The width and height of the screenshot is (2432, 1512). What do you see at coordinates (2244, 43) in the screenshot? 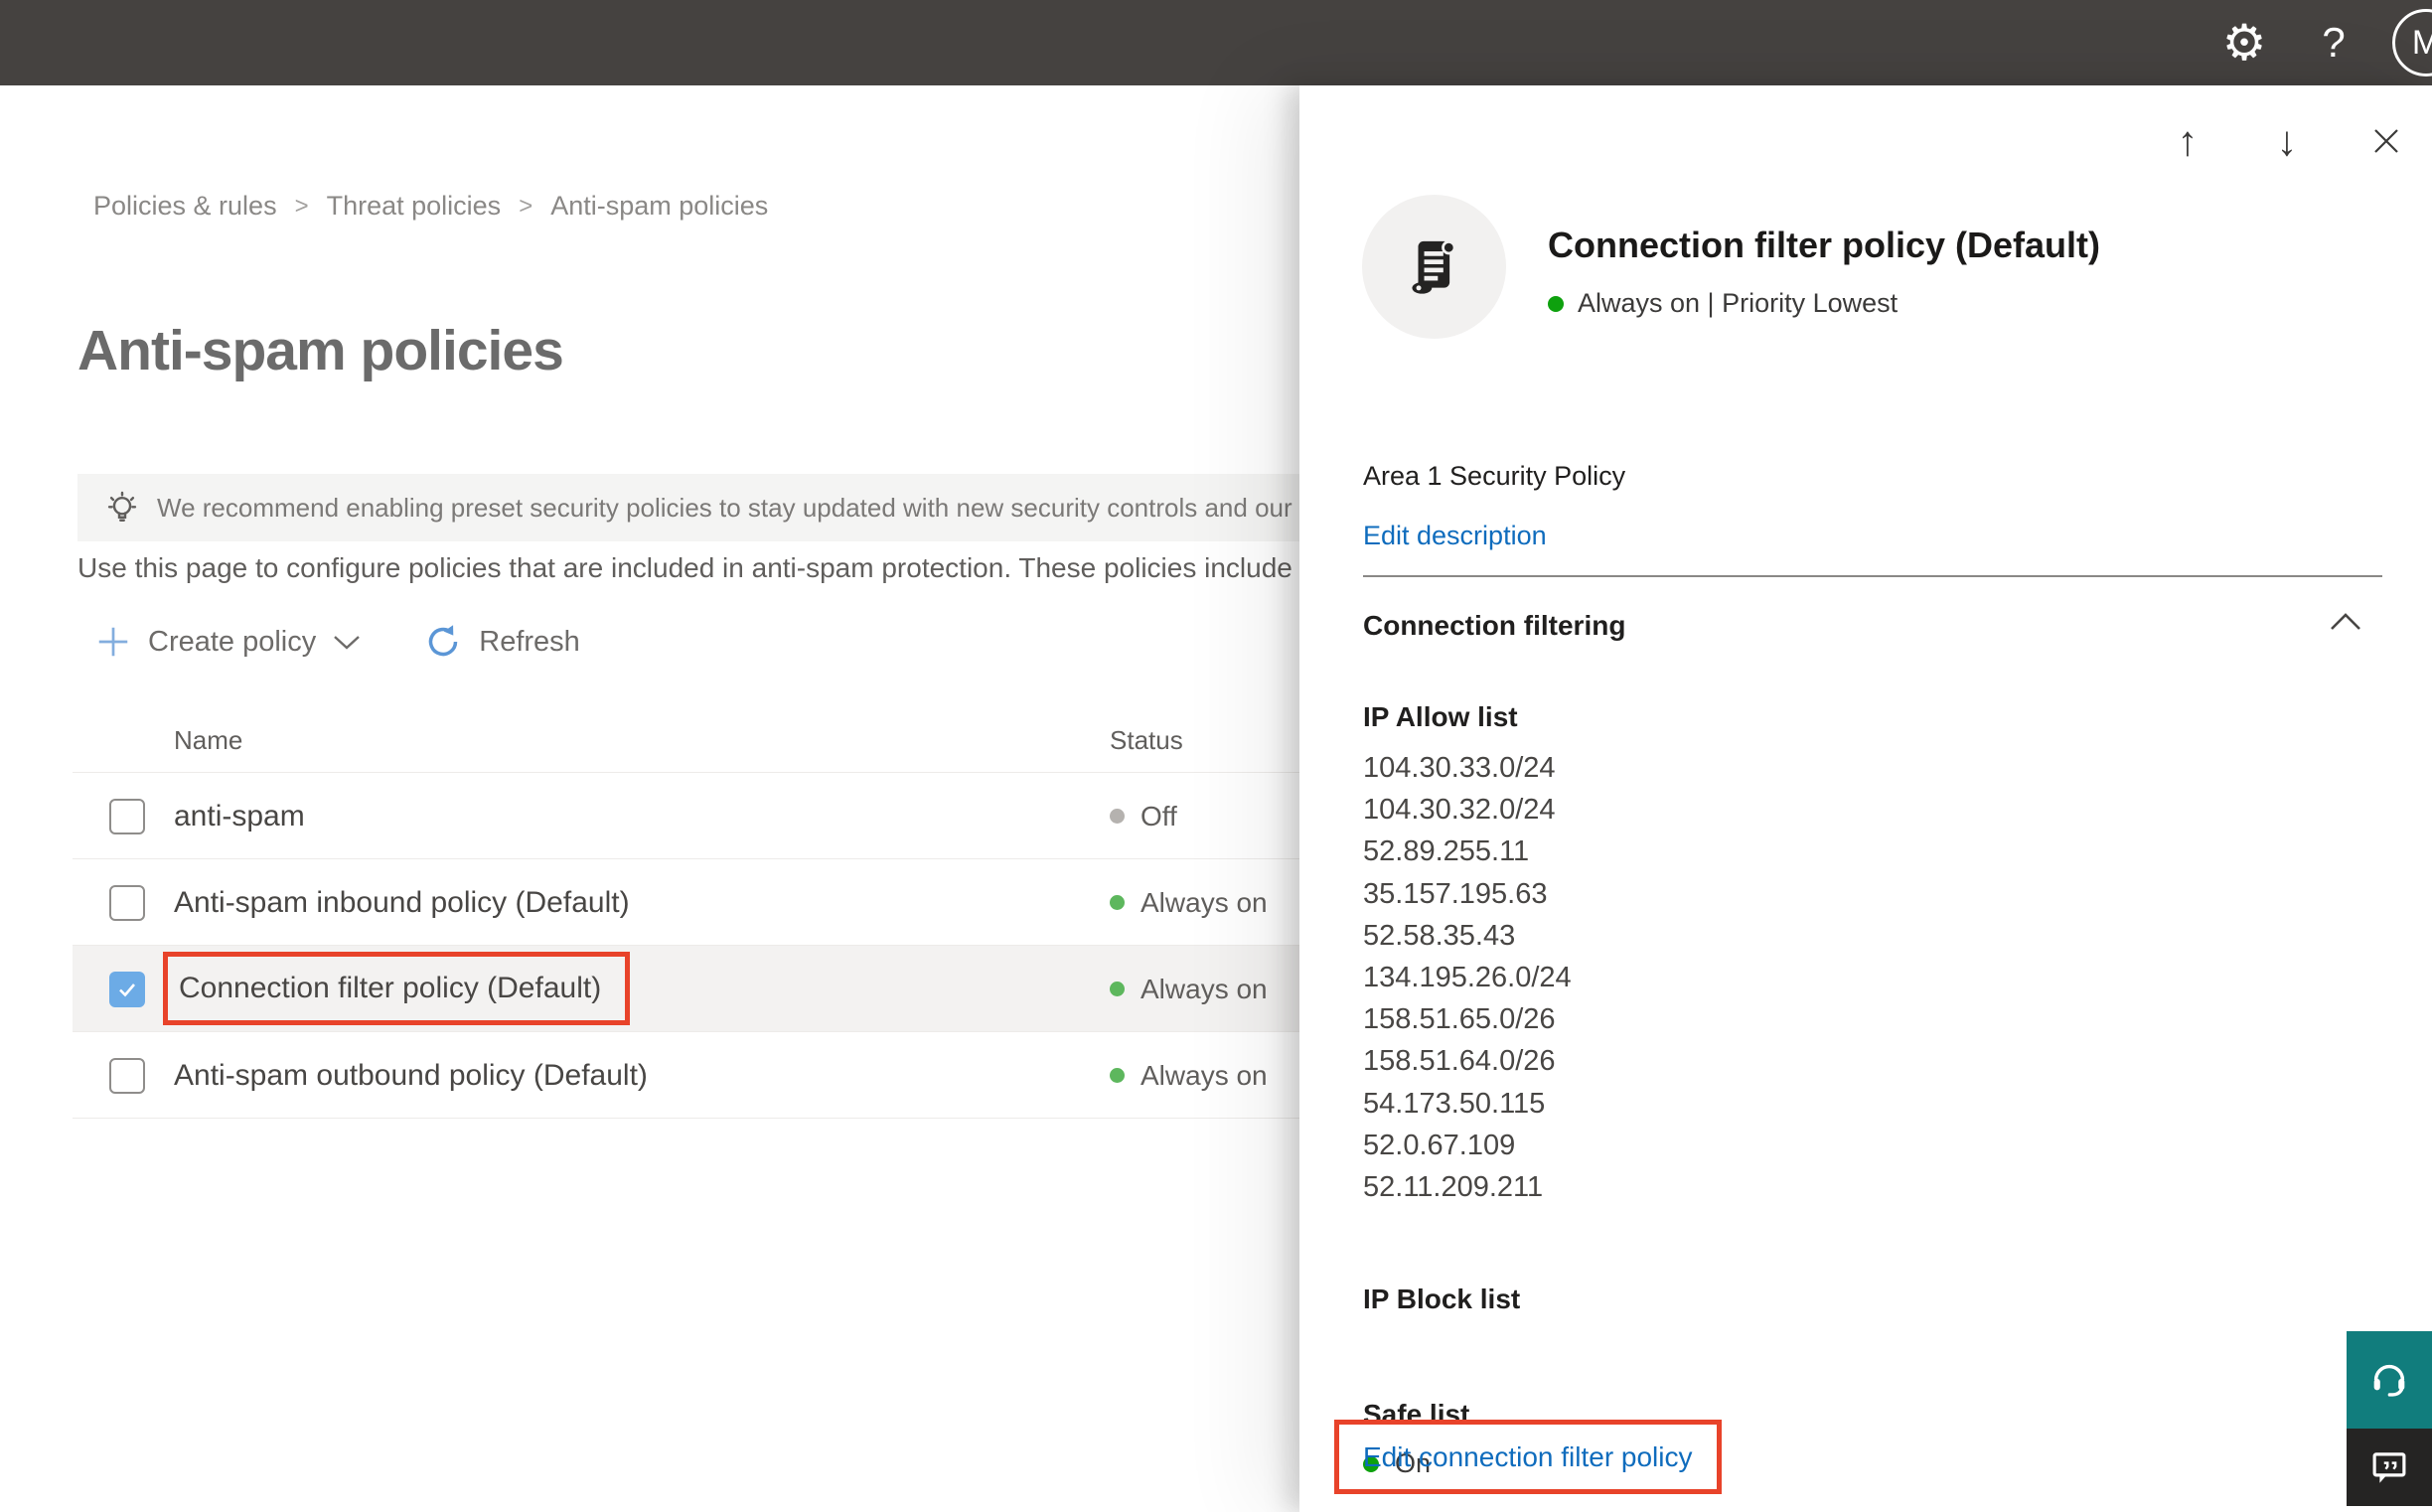
I see `settings-gear-icon: ⚙` at bounding box center [2244, 43].